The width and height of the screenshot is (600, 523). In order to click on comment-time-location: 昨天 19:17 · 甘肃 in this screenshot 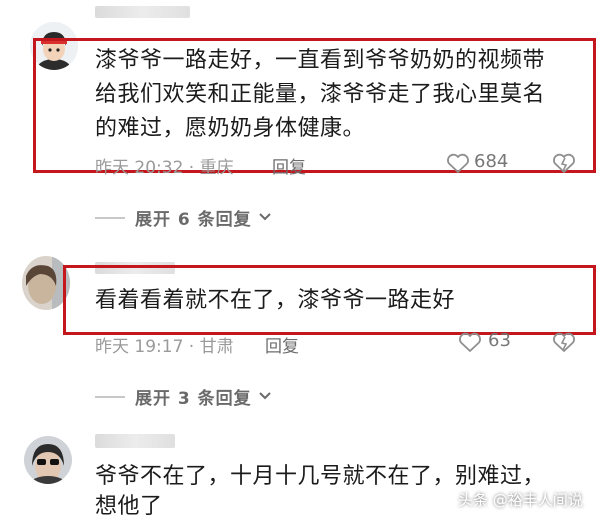, I will do `click(164, 347)`.